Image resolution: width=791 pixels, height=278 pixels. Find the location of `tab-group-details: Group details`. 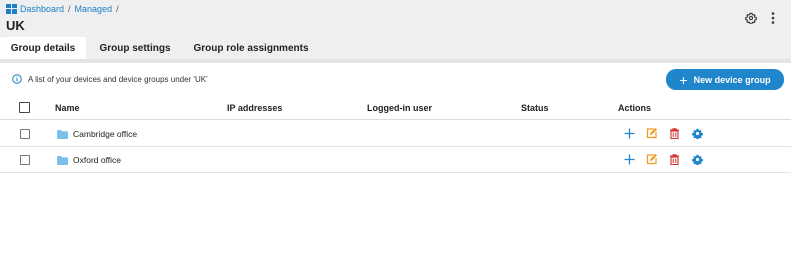

tab-group-details: Group details is located at coordinates (43, 48).